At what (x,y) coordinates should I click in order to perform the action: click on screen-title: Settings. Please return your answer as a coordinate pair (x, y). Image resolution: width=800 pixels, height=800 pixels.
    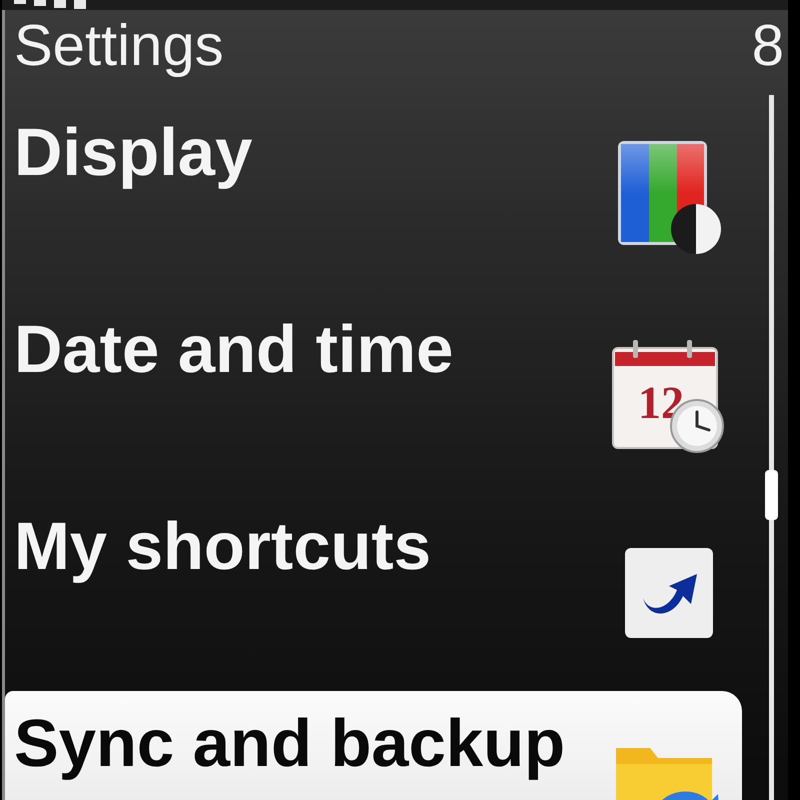
    Looking at the image, I should click on (119, 46).